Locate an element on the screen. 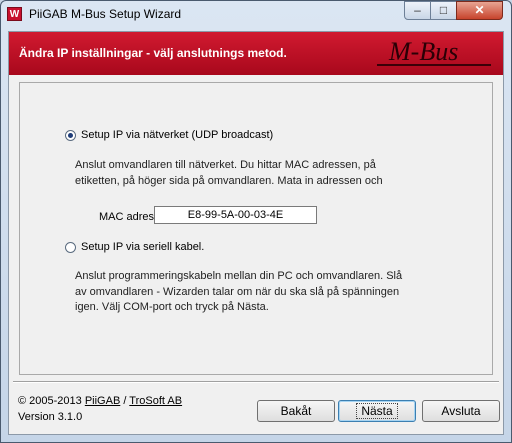 The image size is (512, 443). app-icon: W is located at coordinates (14, 14).